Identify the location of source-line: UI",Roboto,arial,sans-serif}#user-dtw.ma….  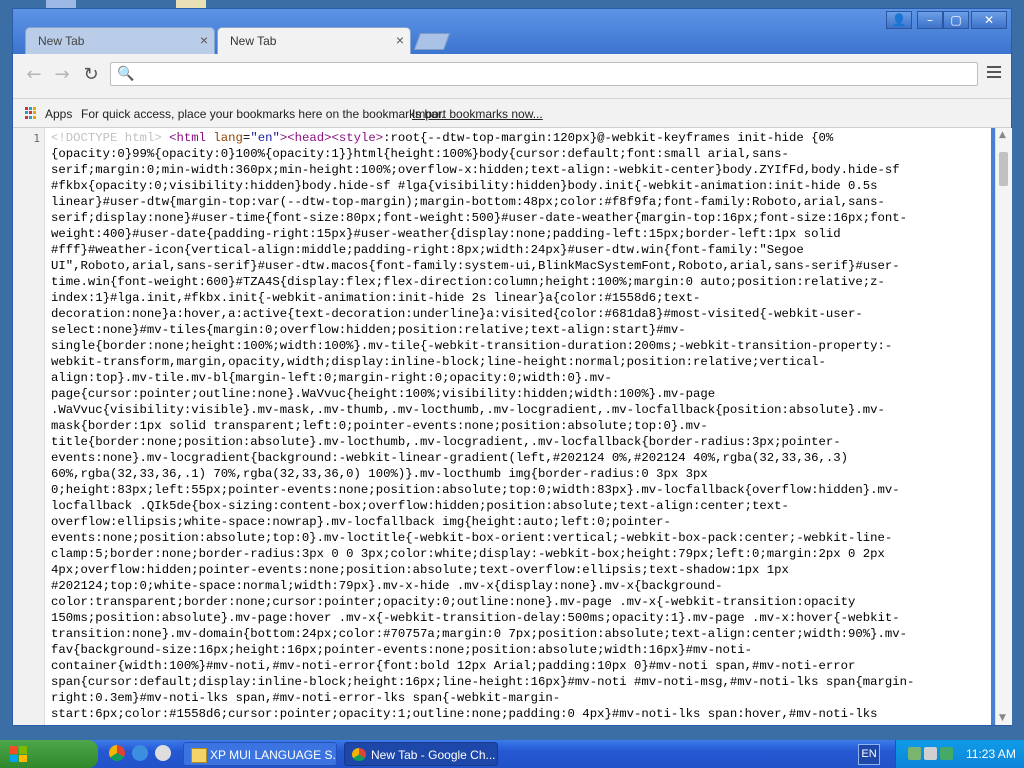
(475, 266).